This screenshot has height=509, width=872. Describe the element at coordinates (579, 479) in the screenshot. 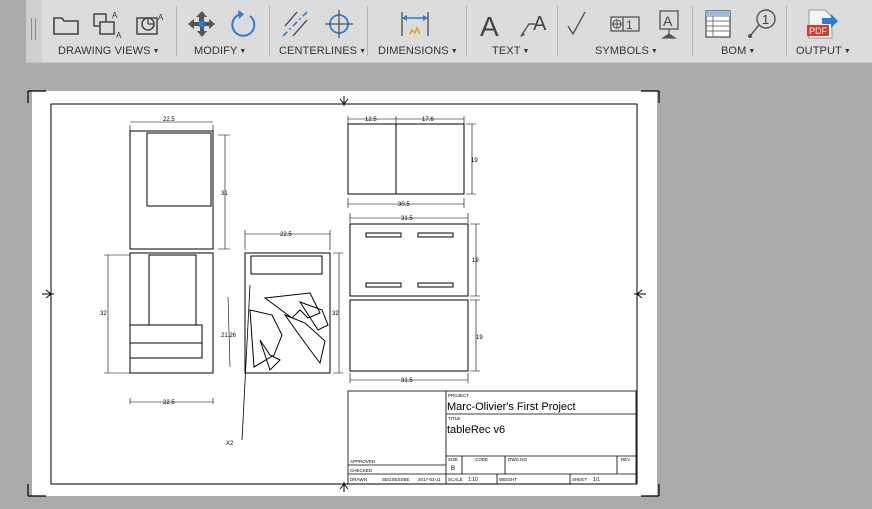

I see `sheet-label: SHEET` at that location.